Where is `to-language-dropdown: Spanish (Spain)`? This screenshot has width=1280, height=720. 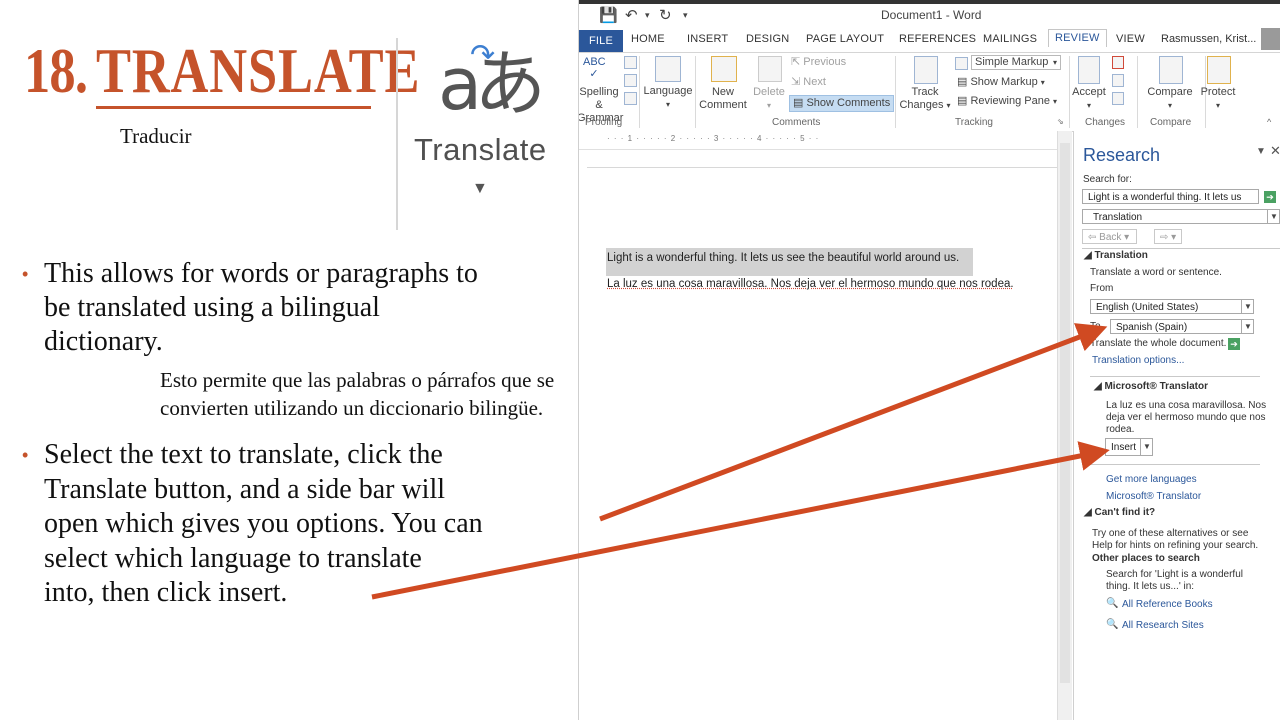 to-language-dropdown: Spanish (Spain) is located at coordinates (1182, 326).